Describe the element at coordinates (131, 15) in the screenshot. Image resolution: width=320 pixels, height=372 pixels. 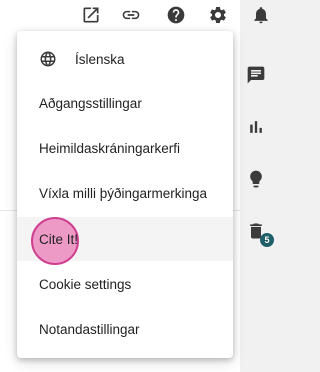
I see `link-icon` at that location.